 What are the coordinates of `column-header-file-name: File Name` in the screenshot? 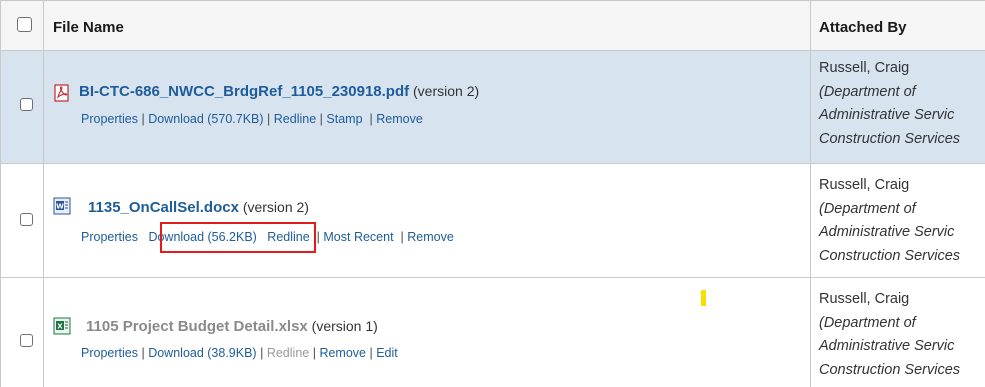 It's located at (88, 27).